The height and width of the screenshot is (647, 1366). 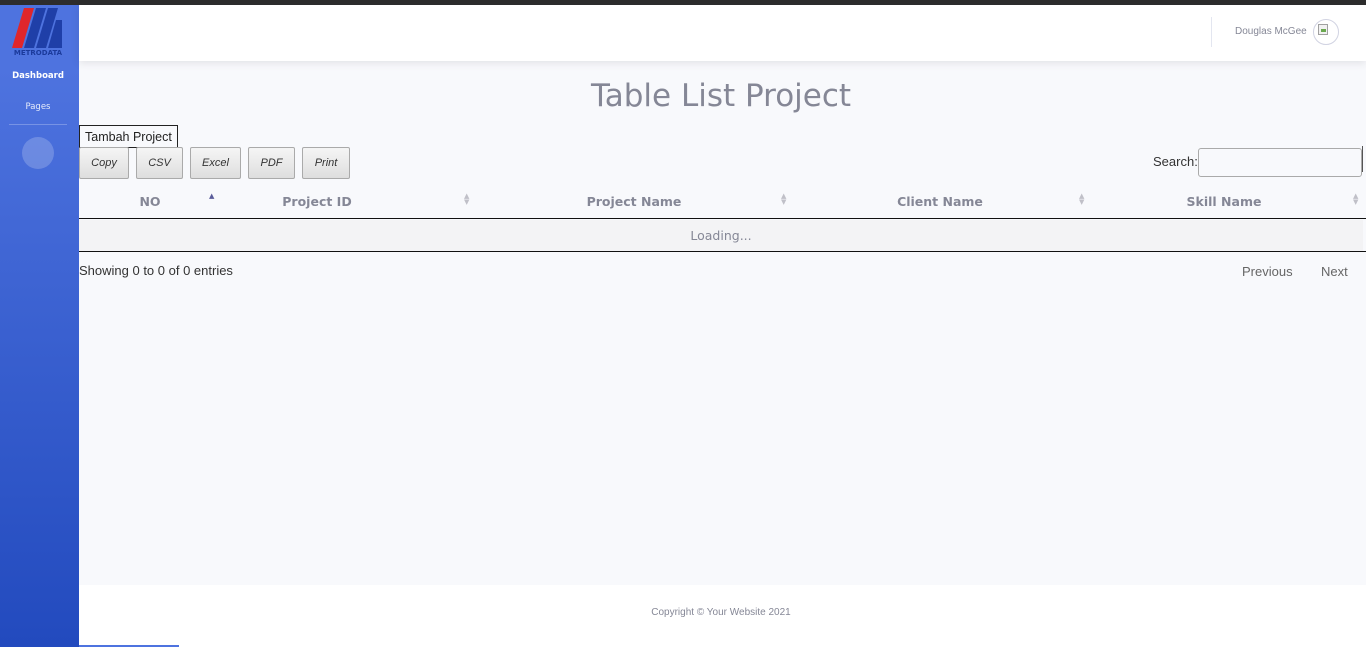 What do you see at coordinates (39, 326) in the screenshot?
I see `sidebar: METRODATA Dashboard Pages` at bounding box center [39, 326].